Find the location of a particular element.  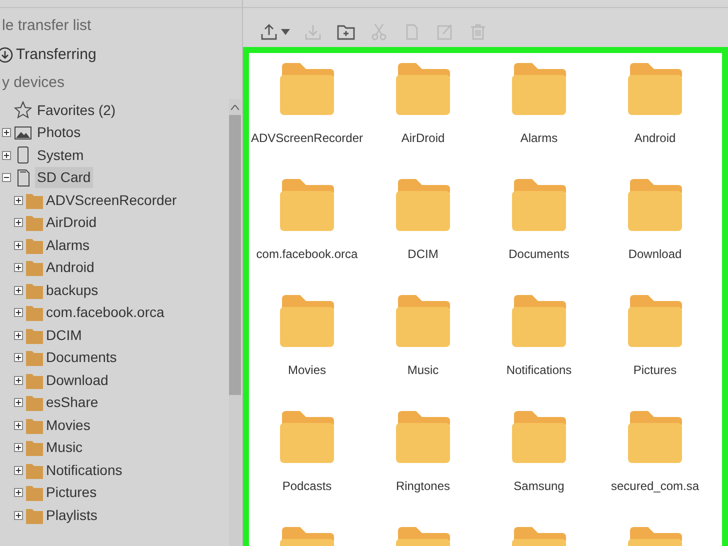

folder-label: secured_com.sa is located at coordinates (655, 486).